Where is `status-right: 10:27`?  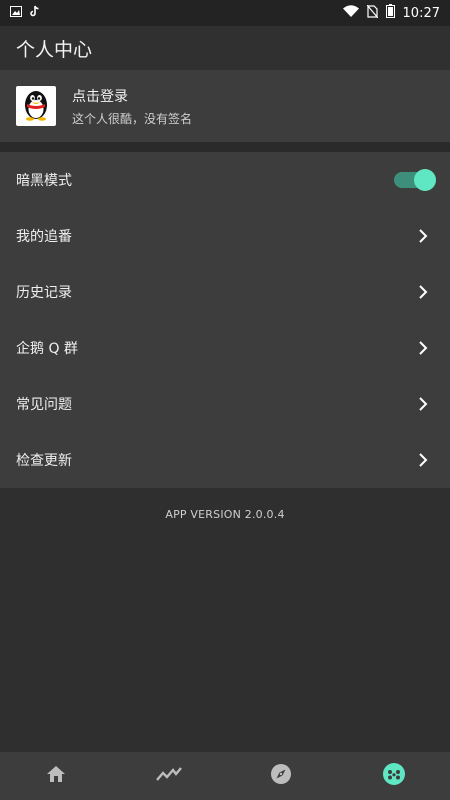 status-right: 10:27 is located at coordinates (391, 13).